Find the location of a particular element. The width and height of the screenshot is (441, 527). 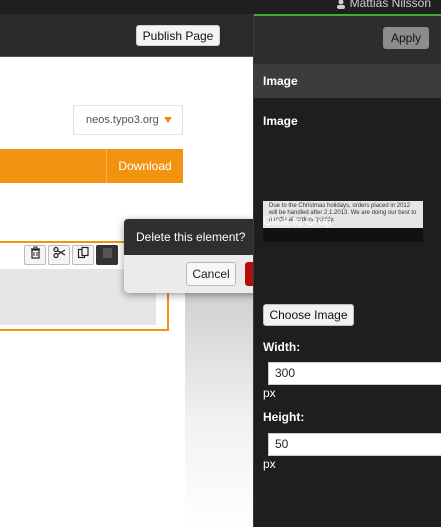

orange-nav-bar: Download is located at coordinates (91, 166).